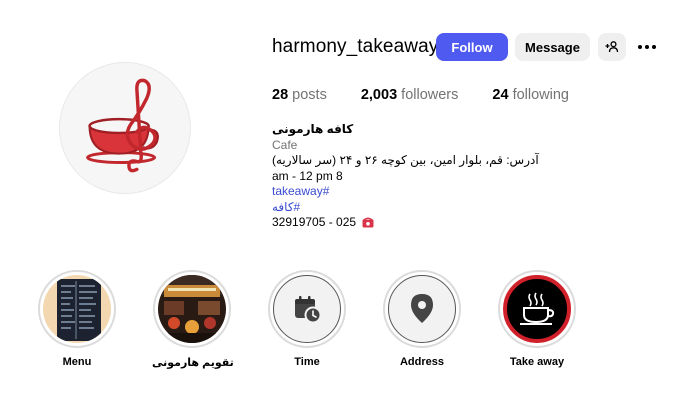 This screenshot has height=400, width=700. What do you see at coordinates (379, 95) in the screenshot?
I see `followers-count: 2,003` at bounding box center [379, 95].